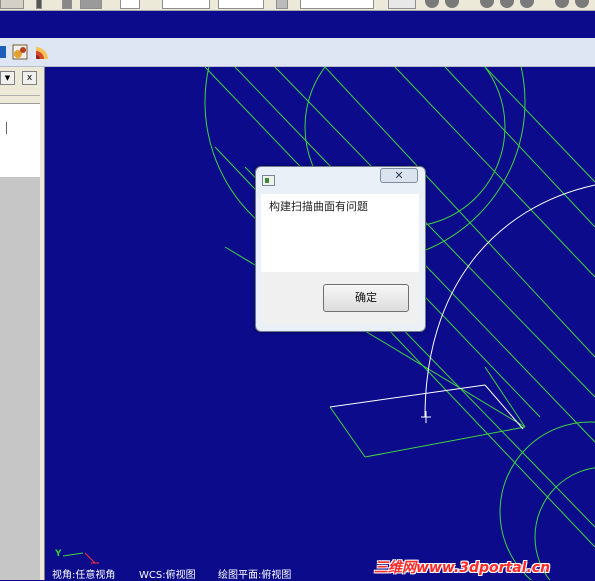 This screenshot has width=595, height=581. I want to click on dialog-close-button: ✕, so click(399, 175).